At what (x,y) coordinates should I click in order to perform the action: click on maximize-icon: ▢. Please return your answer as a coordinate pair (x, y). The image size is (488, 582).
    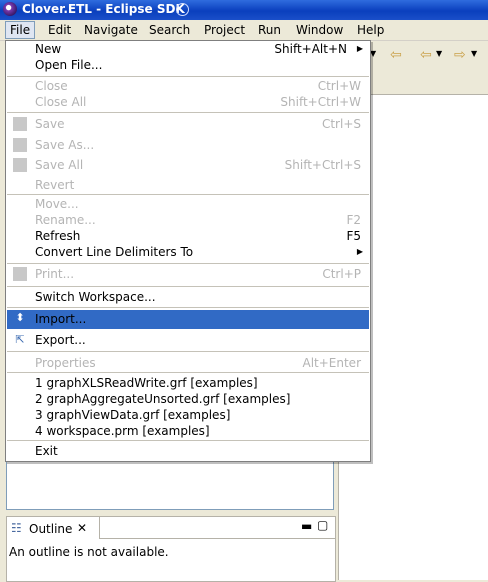
    Looking at the image, I should click on (322, 525).